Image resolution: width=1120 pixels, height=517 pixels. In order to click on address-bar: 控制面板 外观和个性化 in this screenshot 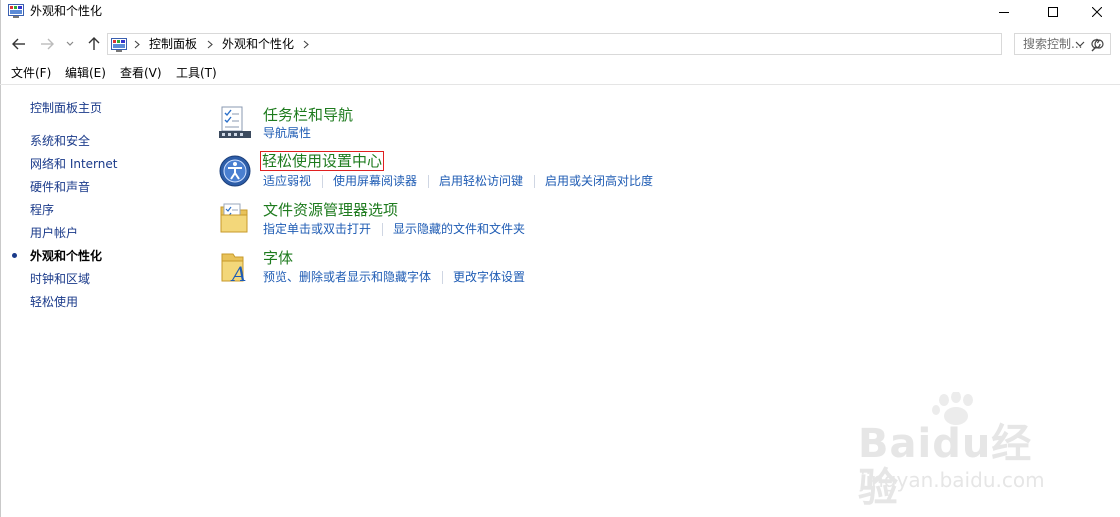, I will do `click(604, 44)`.